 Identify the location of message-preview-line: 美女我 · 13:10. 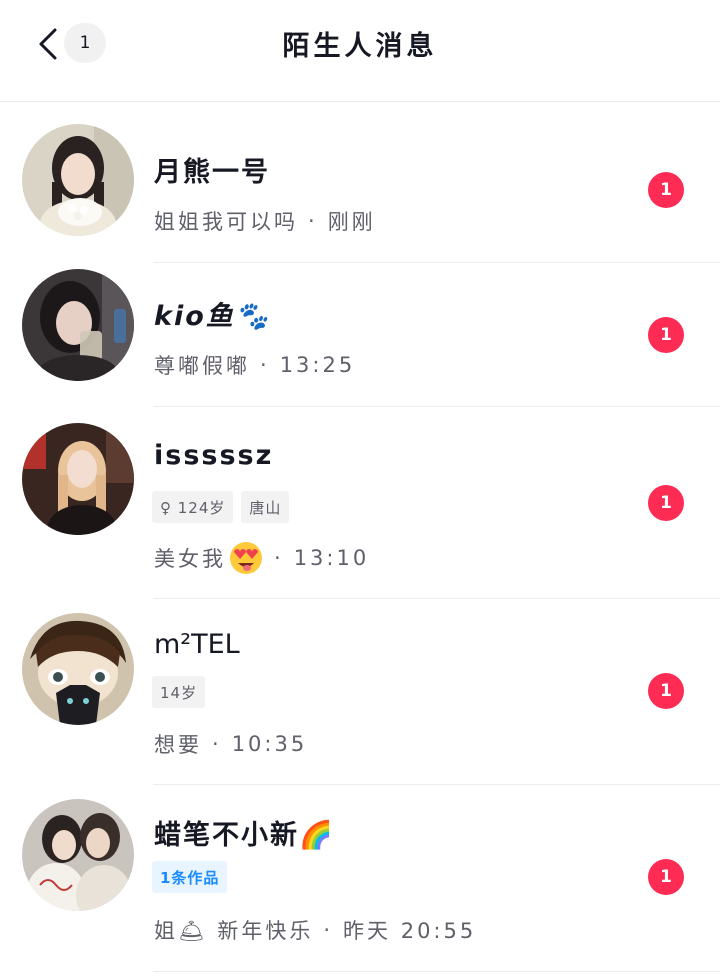
(261, 558).